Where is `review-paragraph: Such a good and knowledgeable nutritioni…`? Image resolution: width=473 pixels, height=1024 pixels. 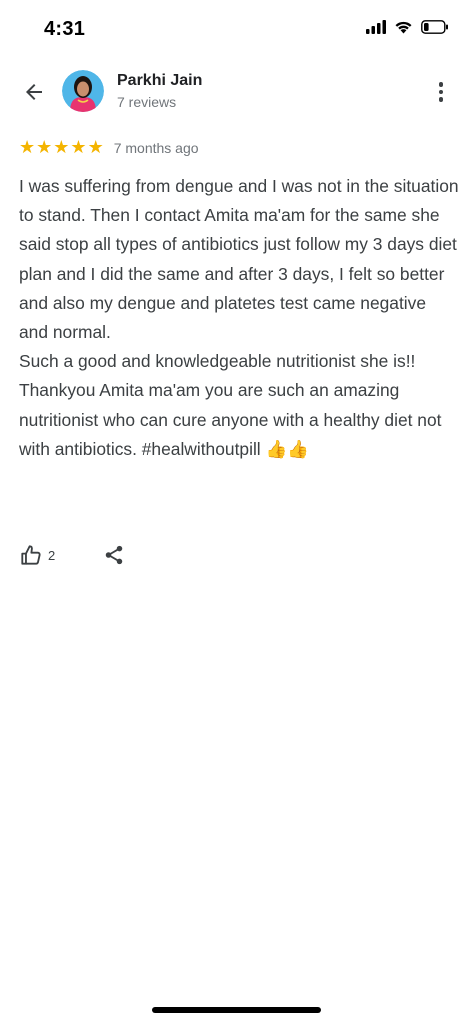
review-paragraph: Such a good and knowledgeable nutritioni… is located at coordinates (217, 361).